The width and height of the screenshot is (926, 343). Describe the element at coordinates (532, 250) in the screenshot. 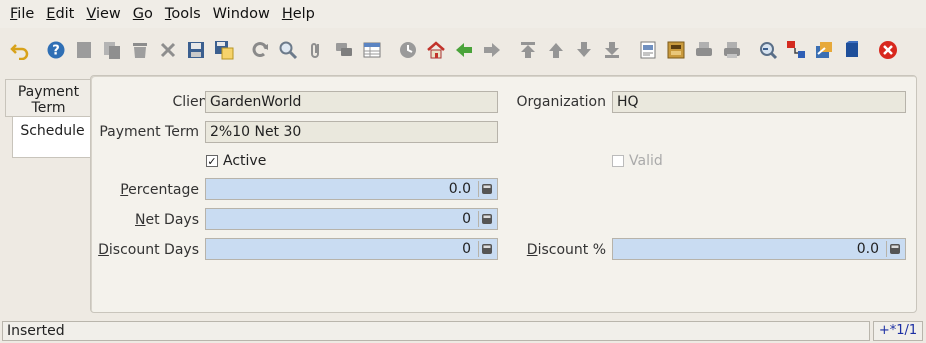

I see `discount-pct-label-mnemonic: D` at that location.